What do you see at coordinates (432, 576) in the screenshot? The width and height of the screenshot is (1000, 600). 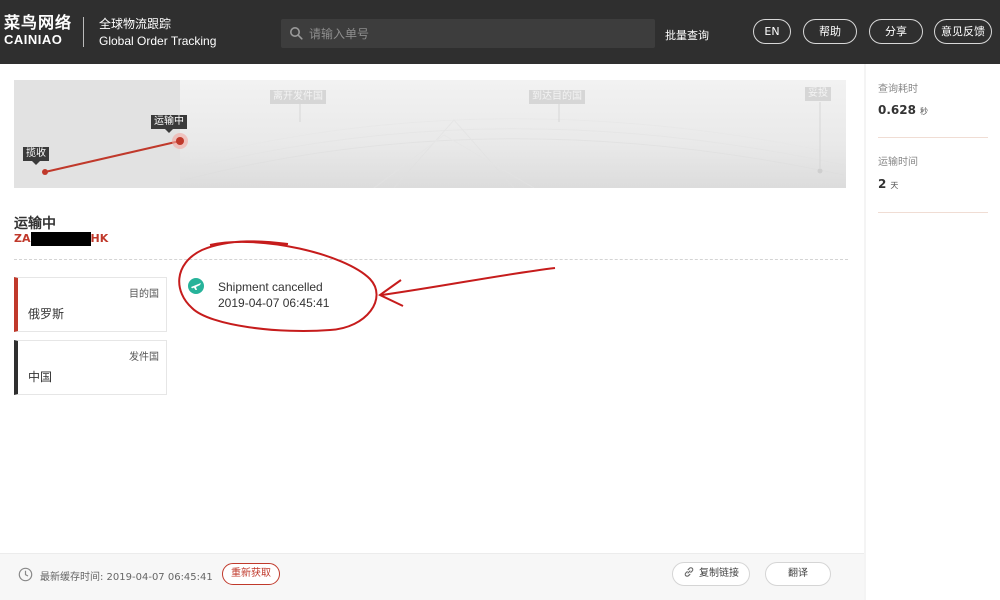 I see `page-footer-bar: 最新缓存时间: 2019-04-07 06:45:41 重新获取 复制链接 翻译` at bounding box center [432, 576].